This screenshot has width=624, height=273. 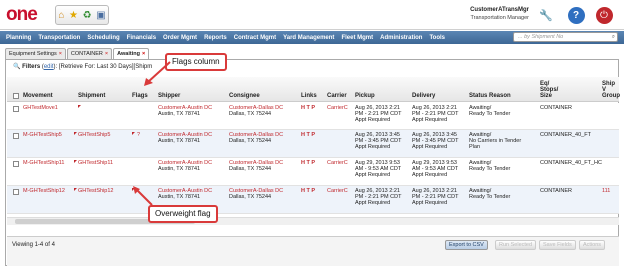 I want to click on nav-contract-mgmt: Contract Mgmt, so click(x=255, y=38).